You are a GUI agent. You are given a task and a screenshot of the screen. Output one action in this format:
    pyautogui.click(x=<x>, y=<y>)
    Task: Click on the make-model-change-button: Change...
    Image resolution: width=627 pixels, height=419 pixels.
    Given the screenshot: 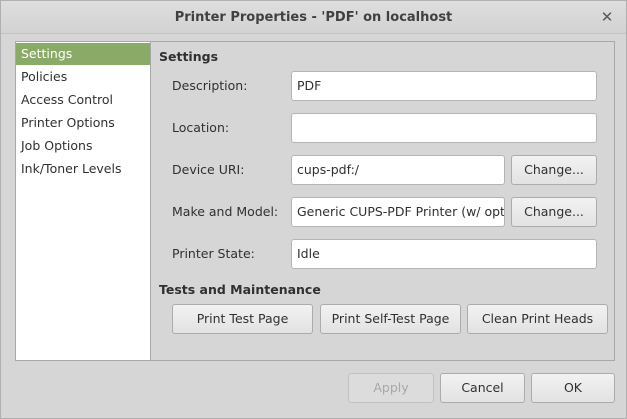 What is the action you would take?
    pyautogui.click(x=554, y=212)
    